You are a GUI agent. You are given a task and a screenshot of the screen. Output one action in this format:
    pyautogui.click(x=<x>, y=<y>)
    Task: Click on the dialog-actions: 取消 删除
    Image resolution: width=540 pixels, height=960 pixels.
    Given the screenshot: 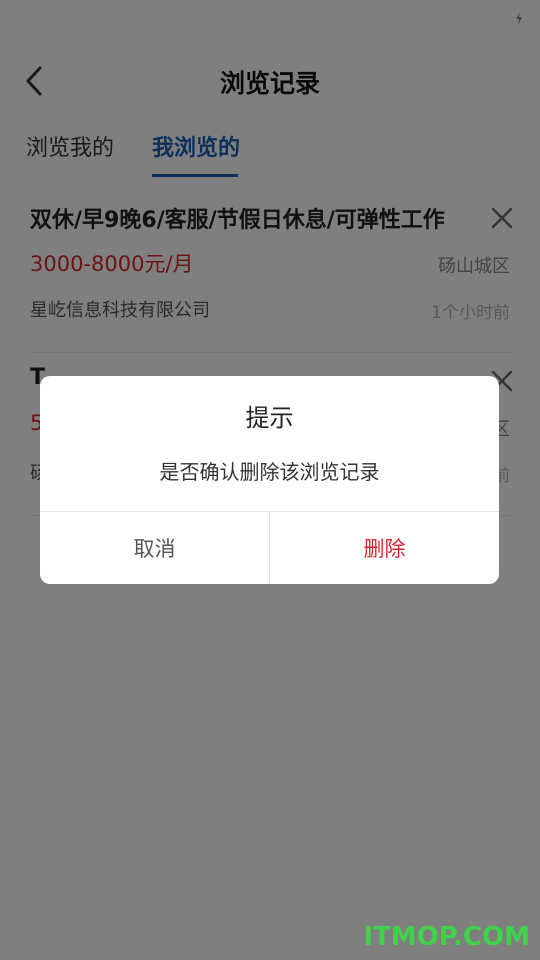 What is the action you would take?
    pyautogui.click(x=269, y=547)
    